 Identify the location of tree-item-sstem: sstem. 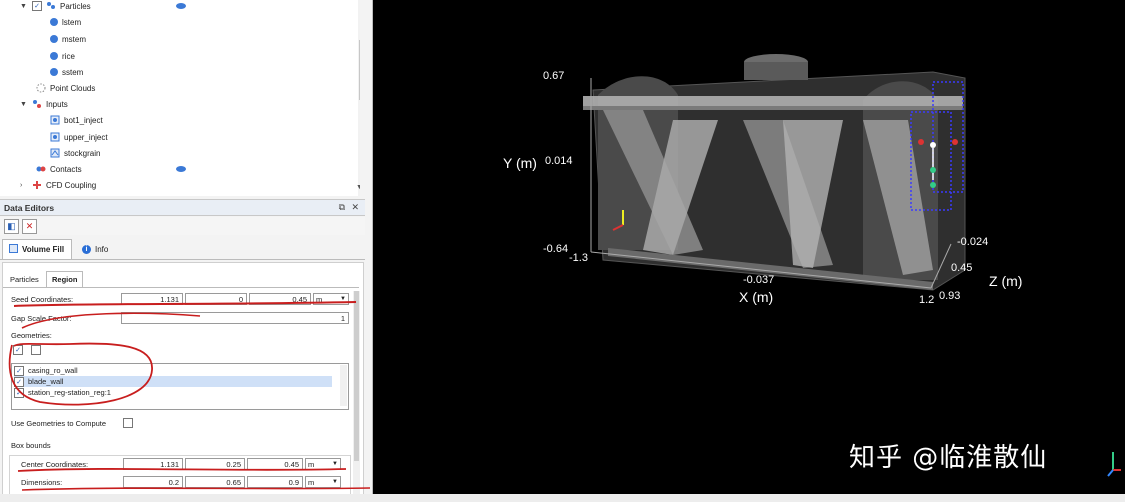
(66, 72).